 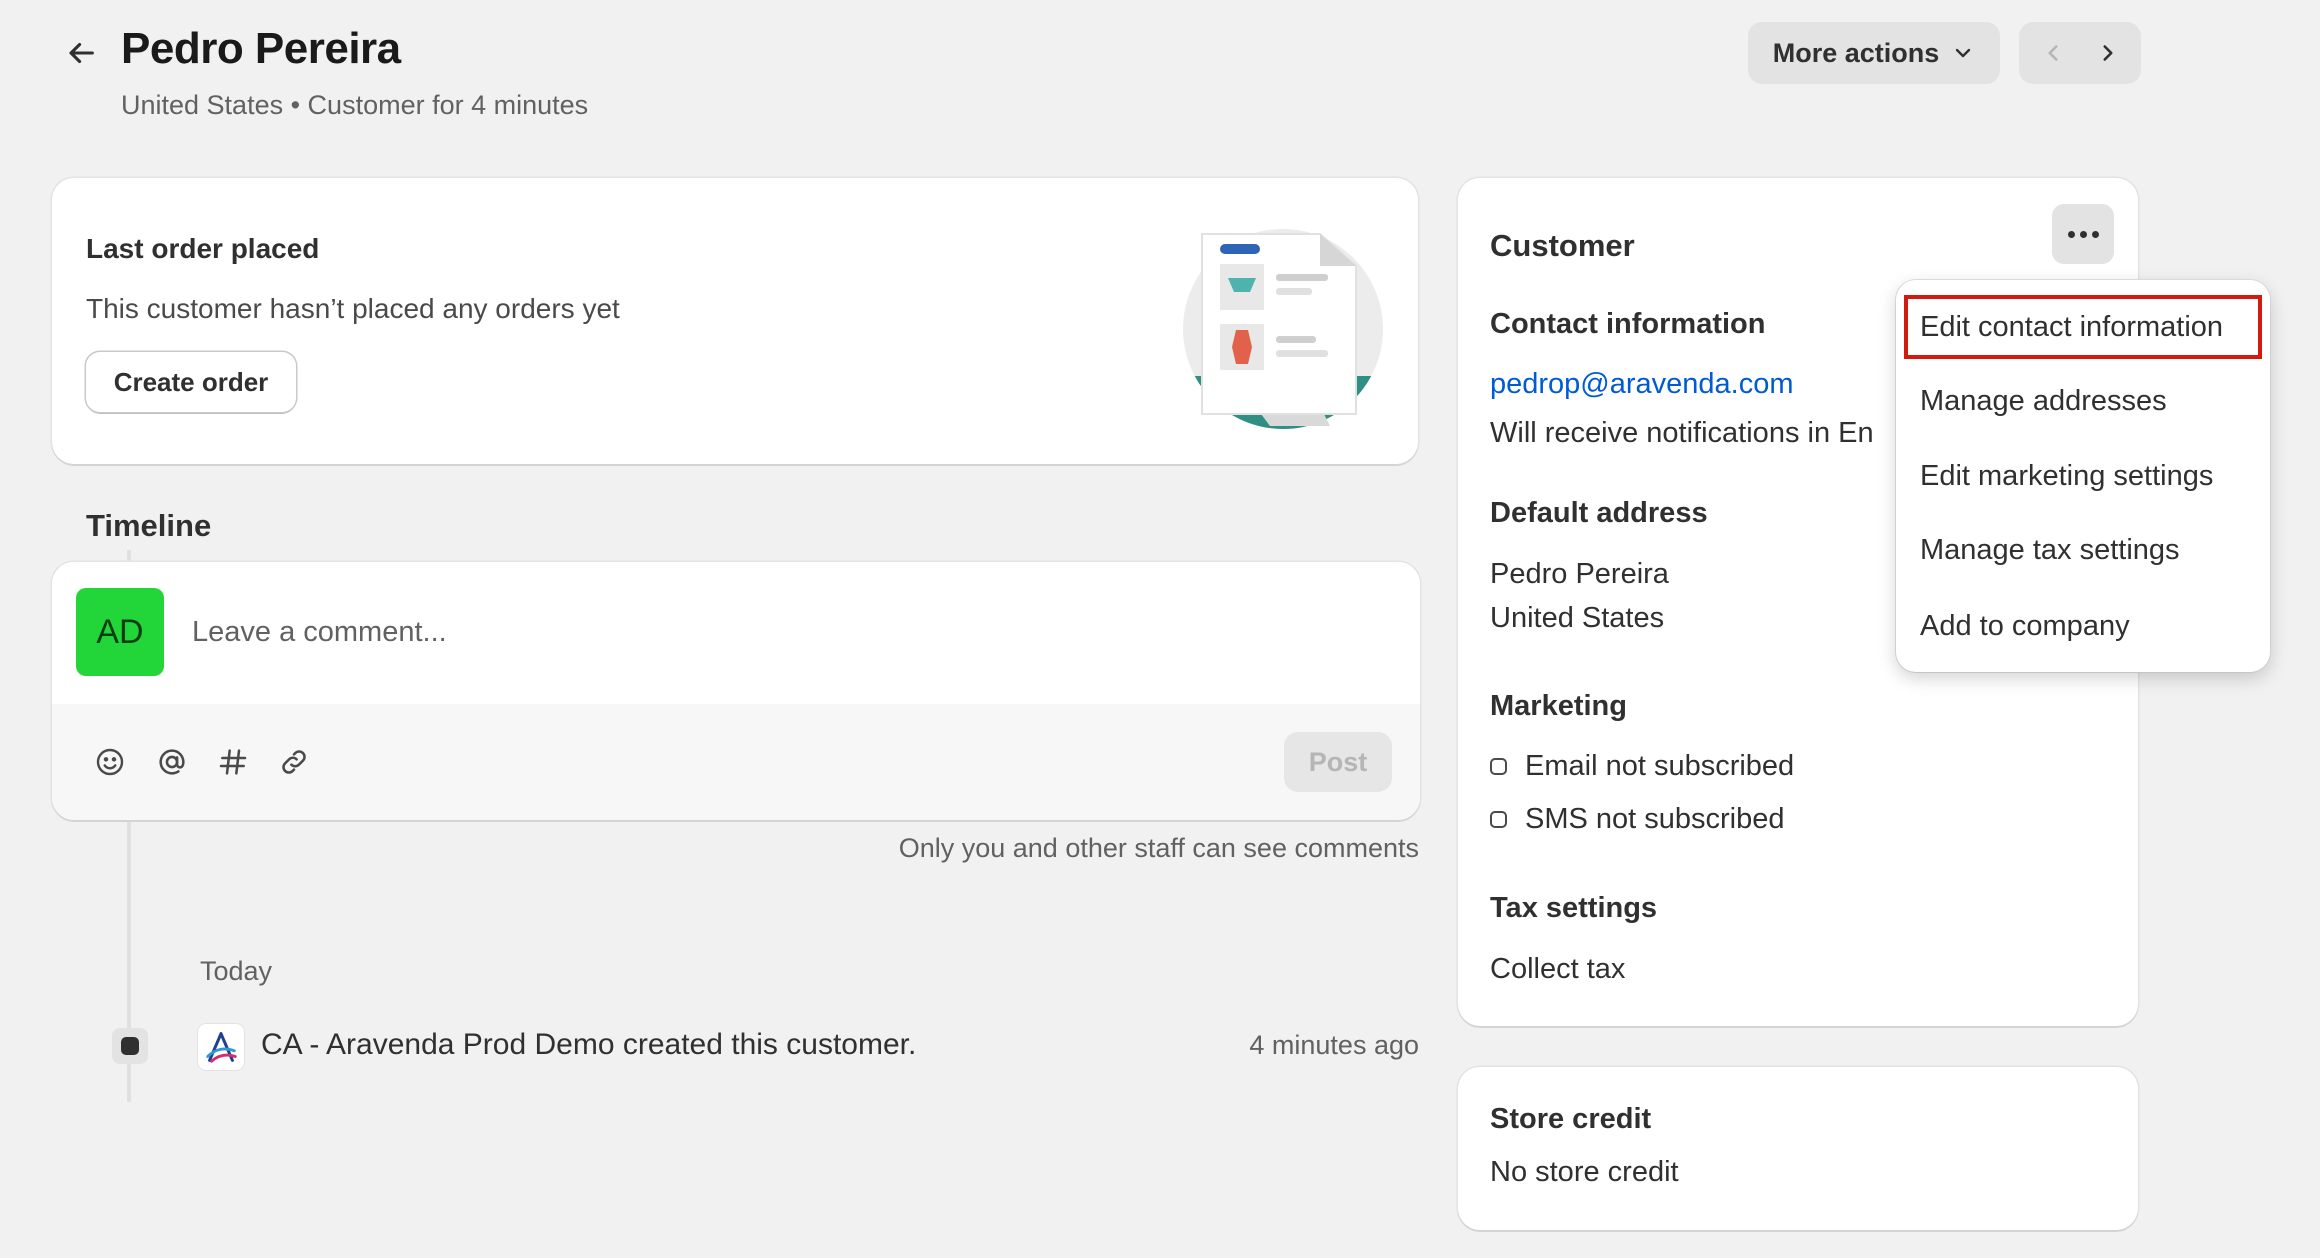 What do you see at coordinates (1599, 513) in the screenshot?
I see `default-address-heading: Default address` at bounding box center [1599, 513].